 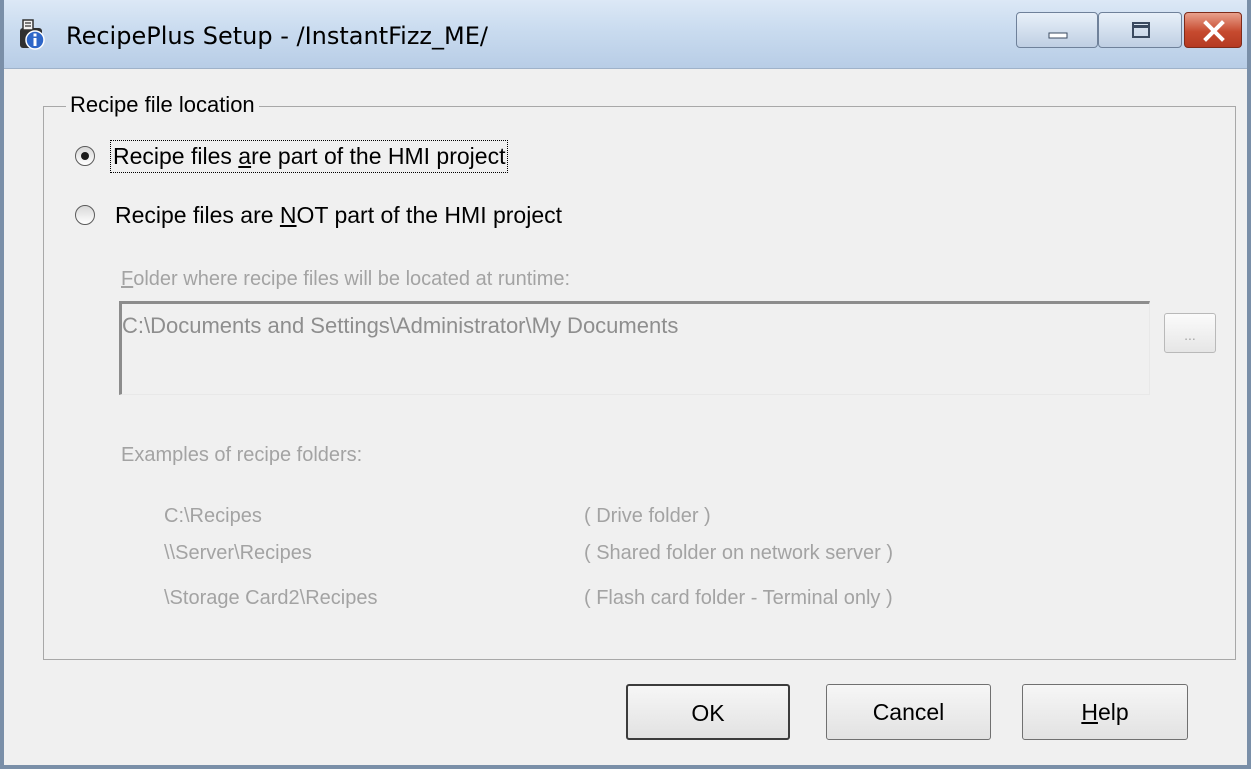 I want to click on accelerator-key: a, so click(x=245, y=156).